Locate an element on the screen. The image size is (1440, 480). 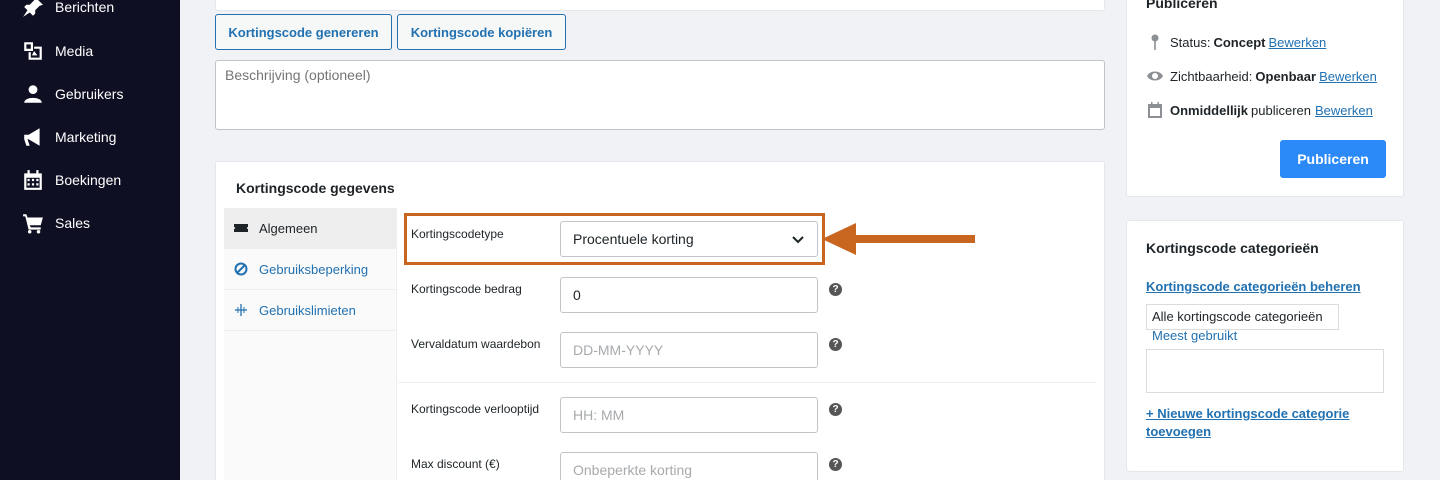
block-icon is located at coordinates (241, 269).